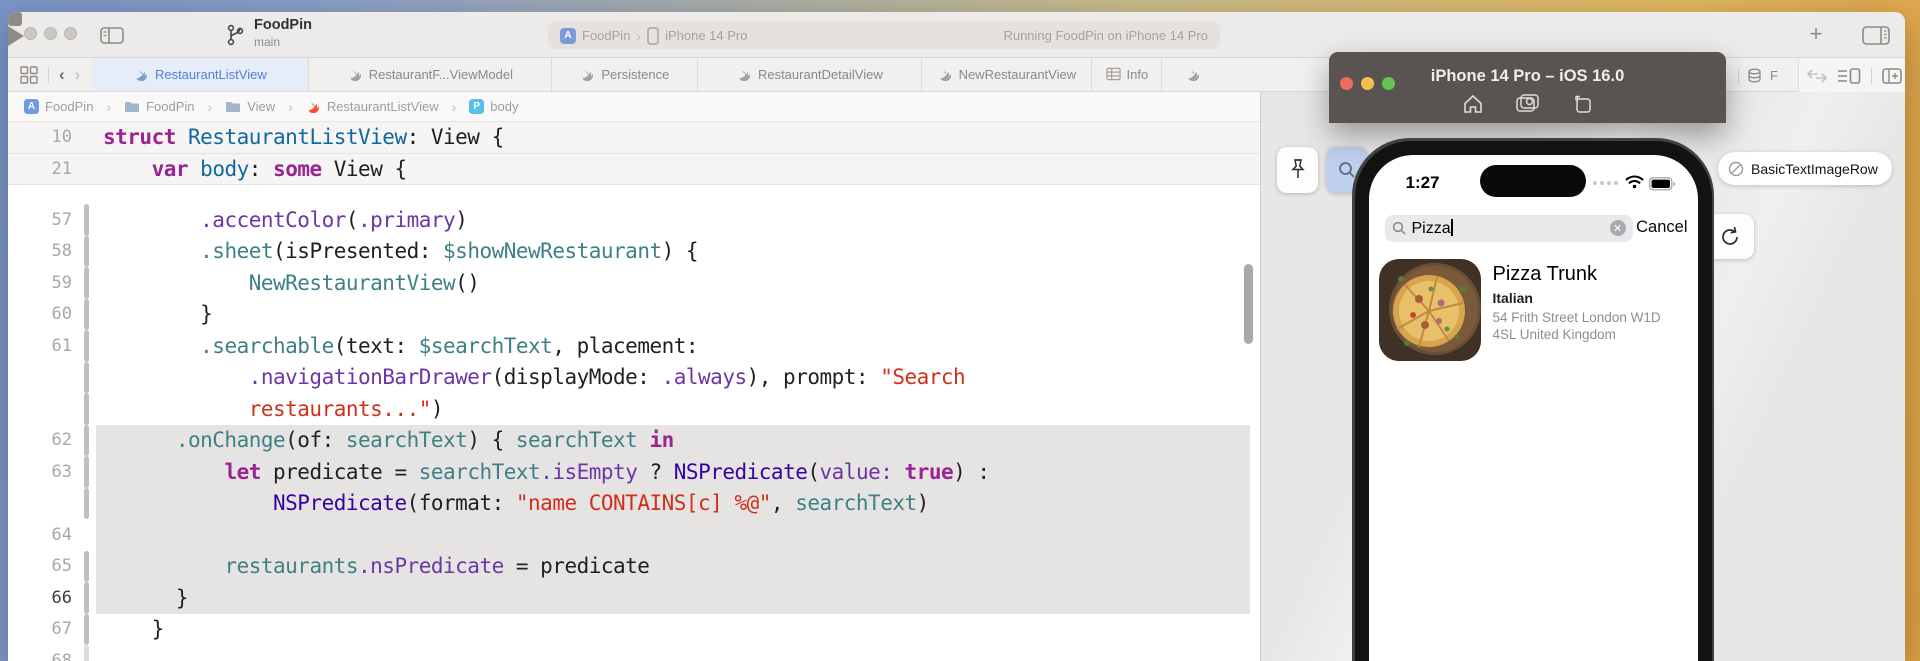 The image size is (1920, 661). Describe the element at coordinates (279, 168) in the screenshot. I see `code-text: var body: some View {` at that location.